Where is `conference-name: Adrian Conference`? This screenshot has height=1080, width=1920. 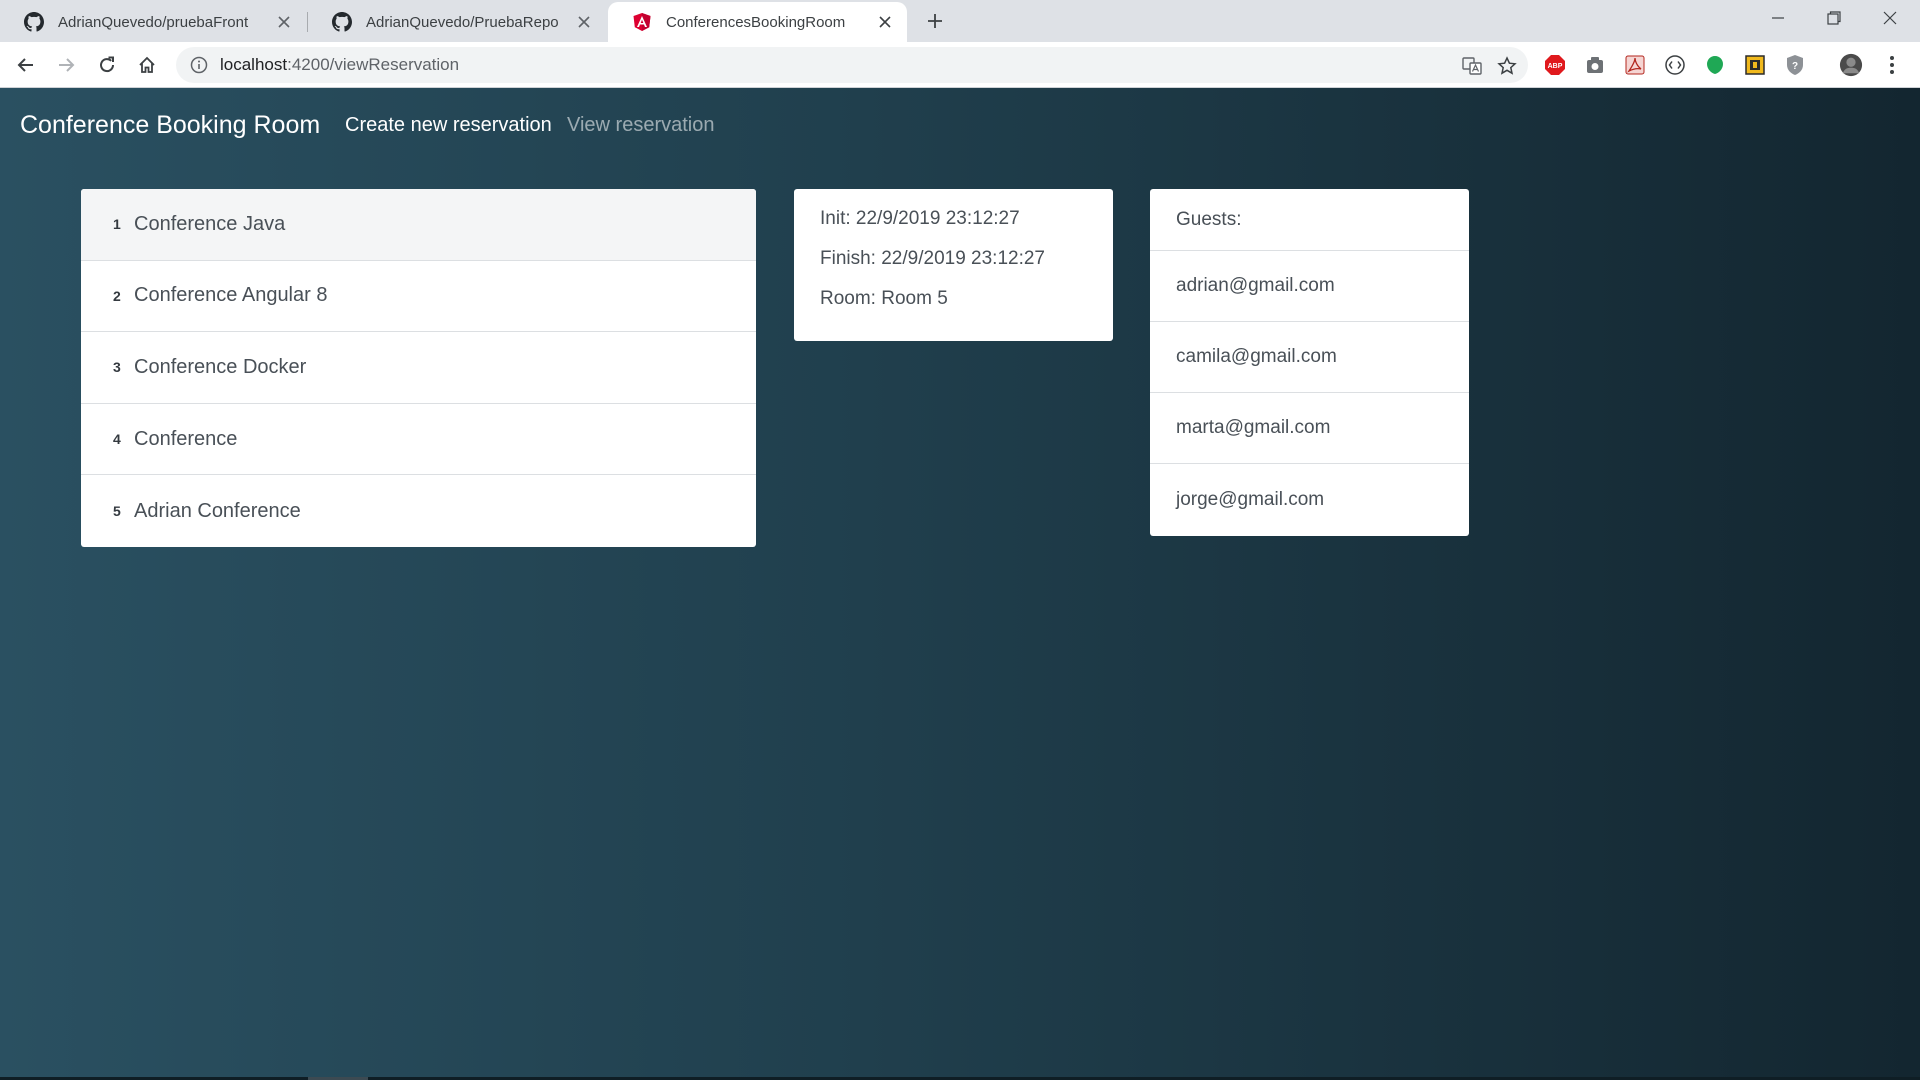 conference-name: Adrian Conference is located at coordinates (217, 510).